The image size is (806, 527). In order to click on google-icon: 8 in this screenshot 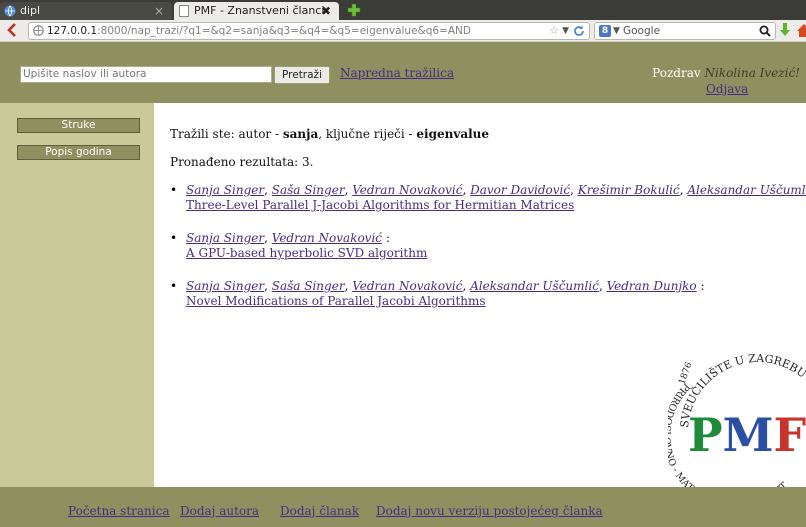, I will do `click(605, 31)`.